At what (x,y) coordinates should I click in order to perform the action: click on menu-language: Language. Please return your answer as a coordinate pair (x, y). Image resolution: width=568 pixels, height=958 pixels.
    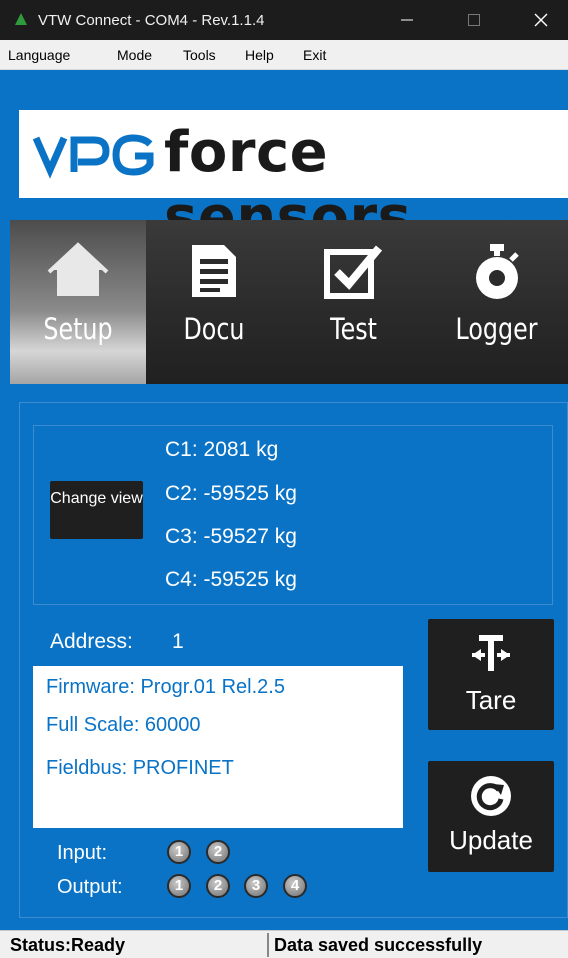
    Looking at the image, I should click on (39, 55).